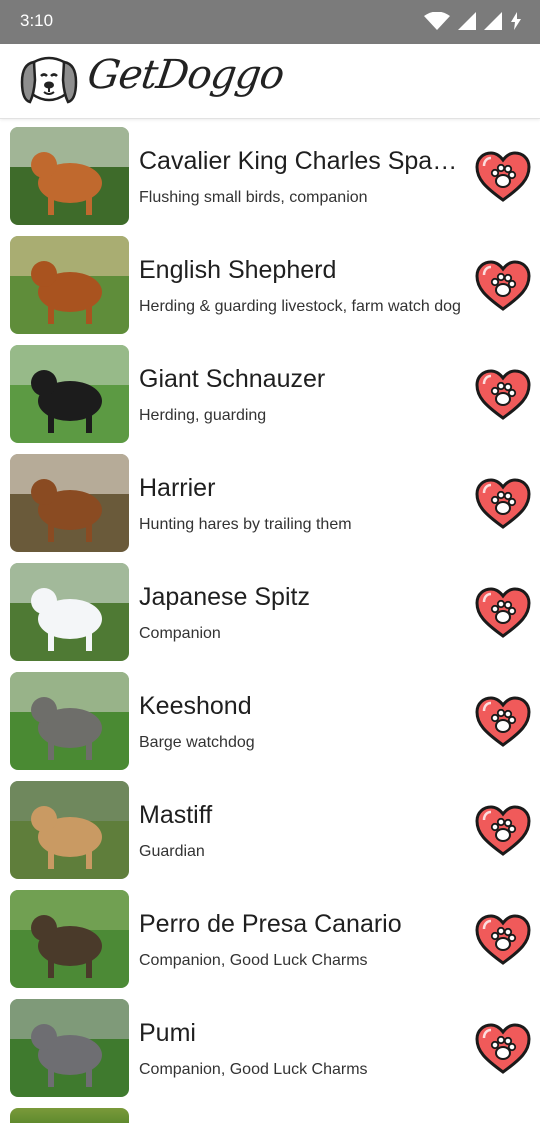 The image size is (540, 1123). What do you see at coordinates (176, 815) in the screenshot?
I see `breed-name: Mastiff` at bounding box center [176, 815].